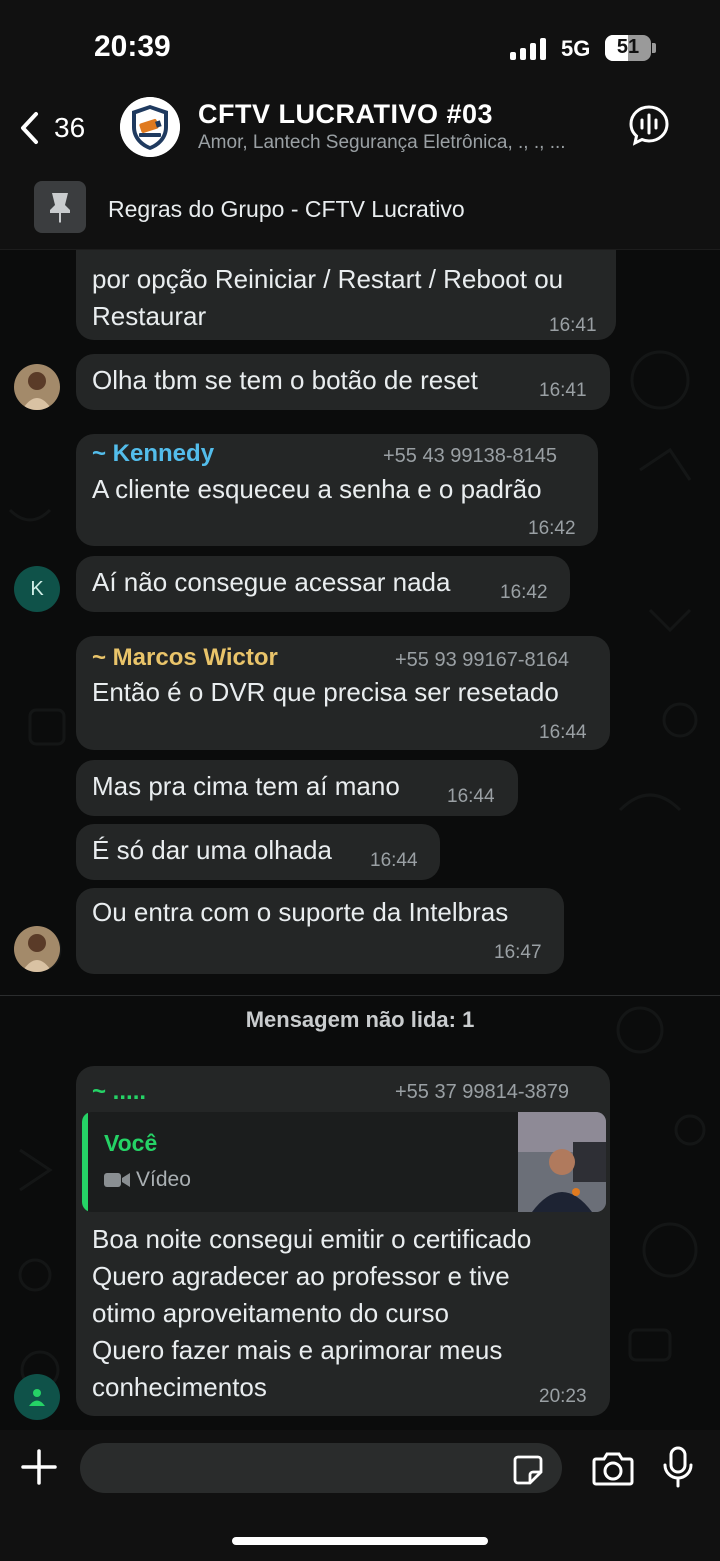  I want to click on status-time: 20:39, so click(132, 46).